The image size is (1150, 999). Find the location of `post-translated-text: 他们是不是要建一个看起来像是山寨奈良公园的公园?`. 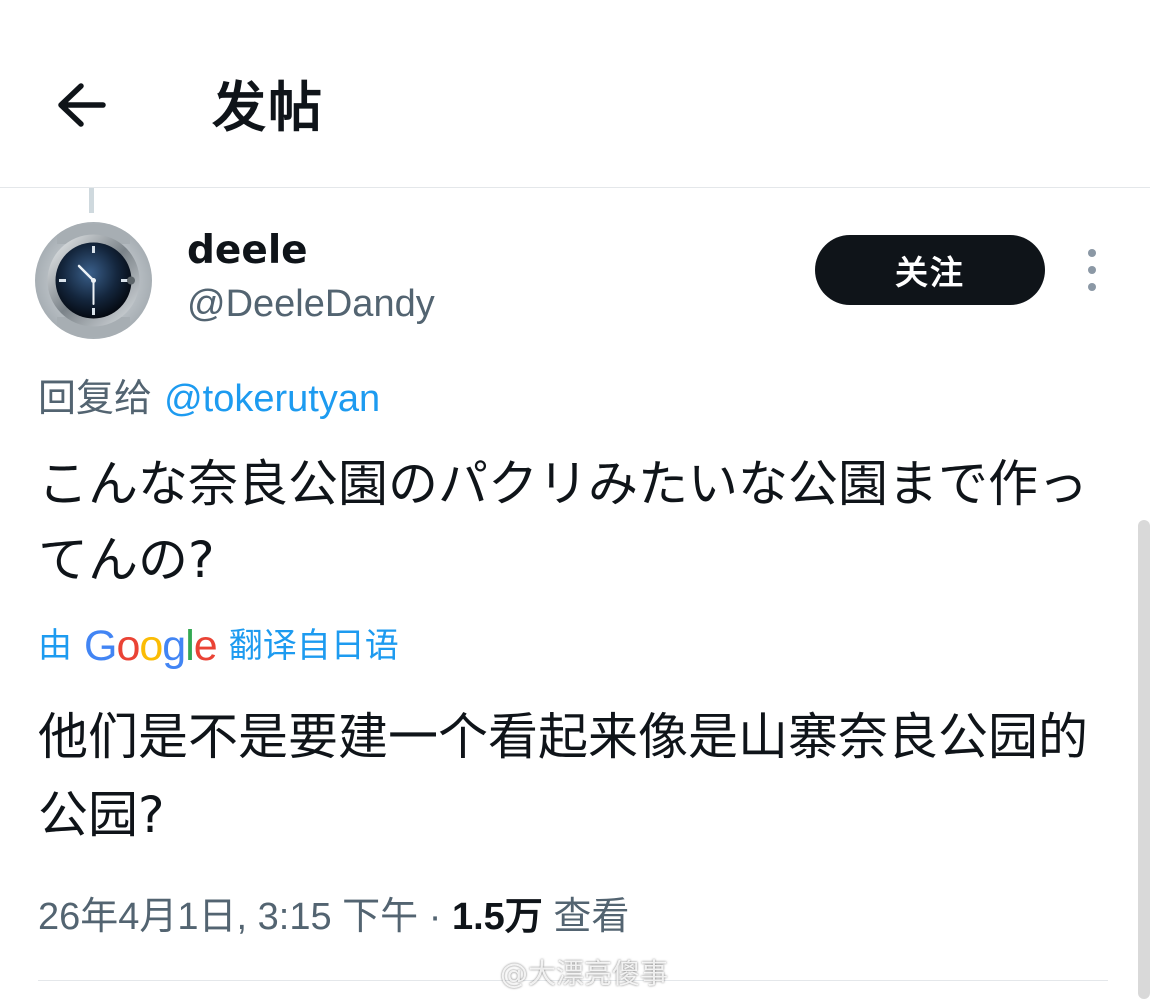

post-translated-text: 他们是不是要建一个看起来像是山寨奈良公园的公园? is located at coordinates (563, 776).